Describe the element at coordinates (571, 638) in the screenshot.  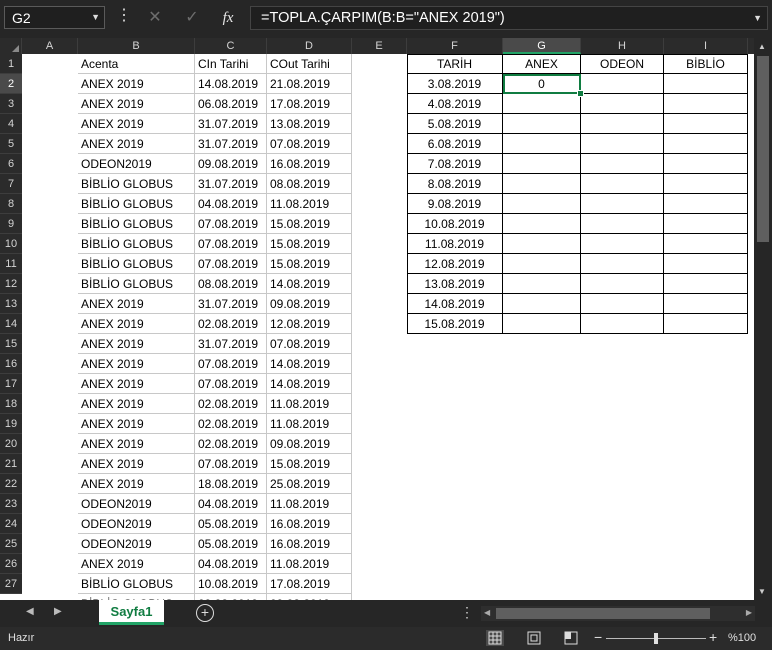
I see `page-break-icon` at that location.